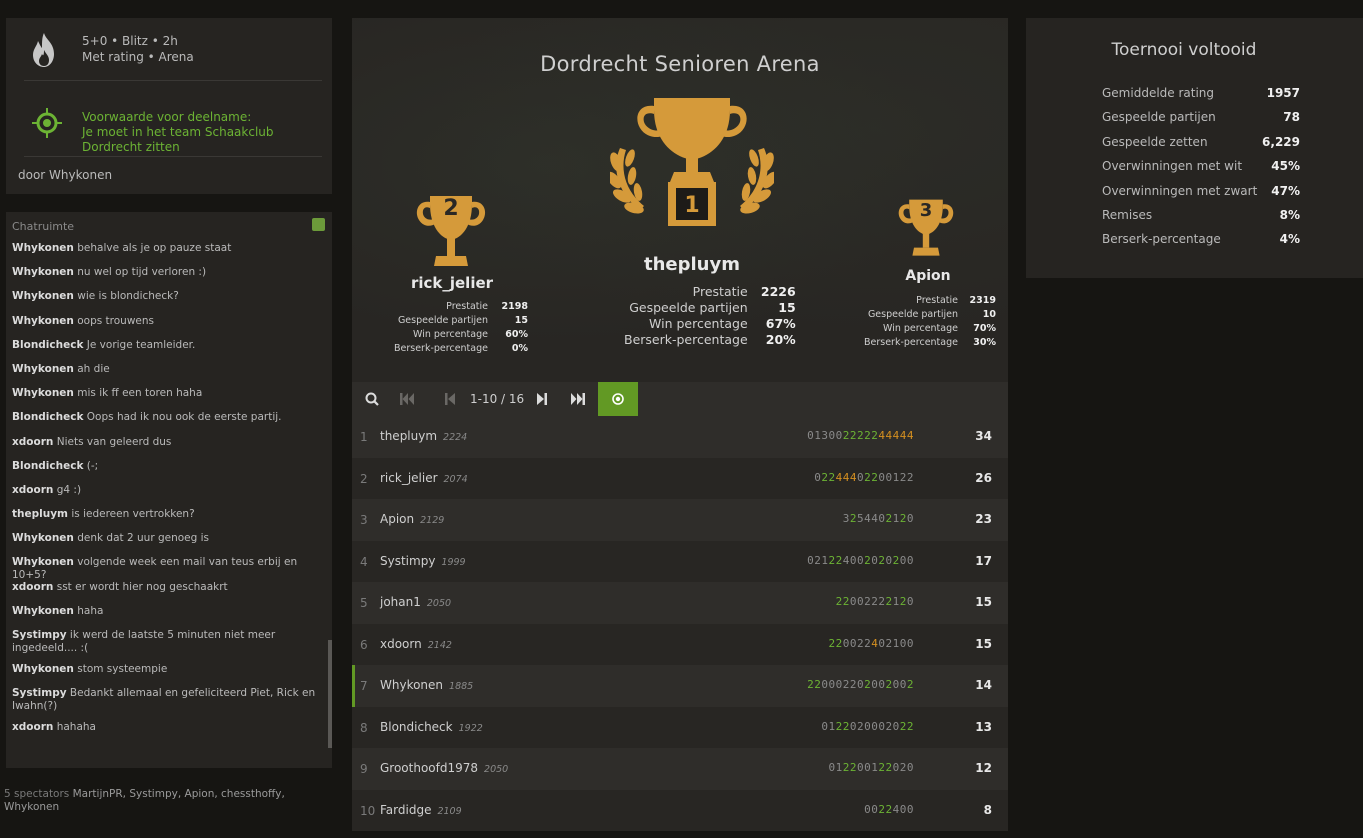 This screenshot has height=838, width=1363. I want to click on standings-player: Apion 2129, so click(412, 519).